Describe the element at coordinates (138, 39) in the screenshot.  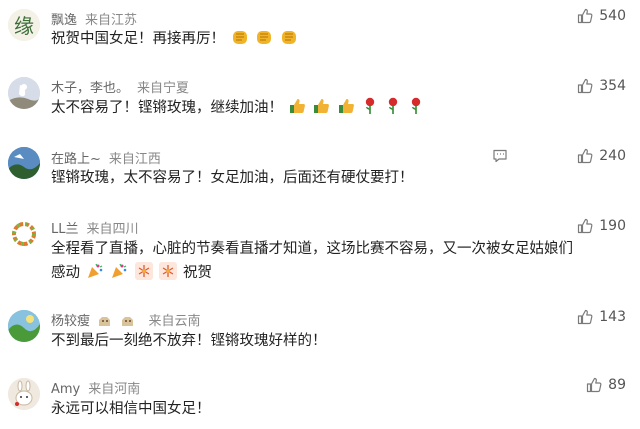
I see `comment-body: 祝贺中国女足！再接再厉！` at that location.